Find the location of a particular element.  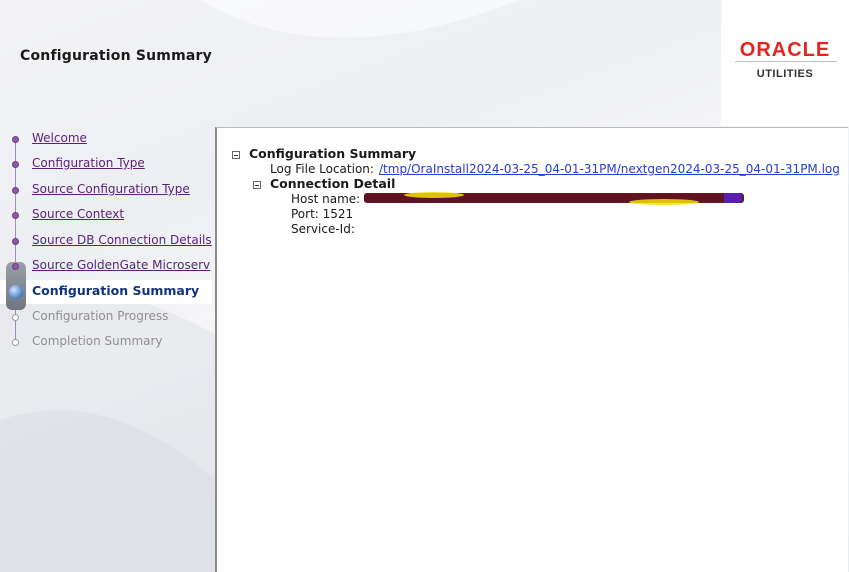

step-source-db-connection-details: Source DB Connection Details is located at coordinates (123, 240).